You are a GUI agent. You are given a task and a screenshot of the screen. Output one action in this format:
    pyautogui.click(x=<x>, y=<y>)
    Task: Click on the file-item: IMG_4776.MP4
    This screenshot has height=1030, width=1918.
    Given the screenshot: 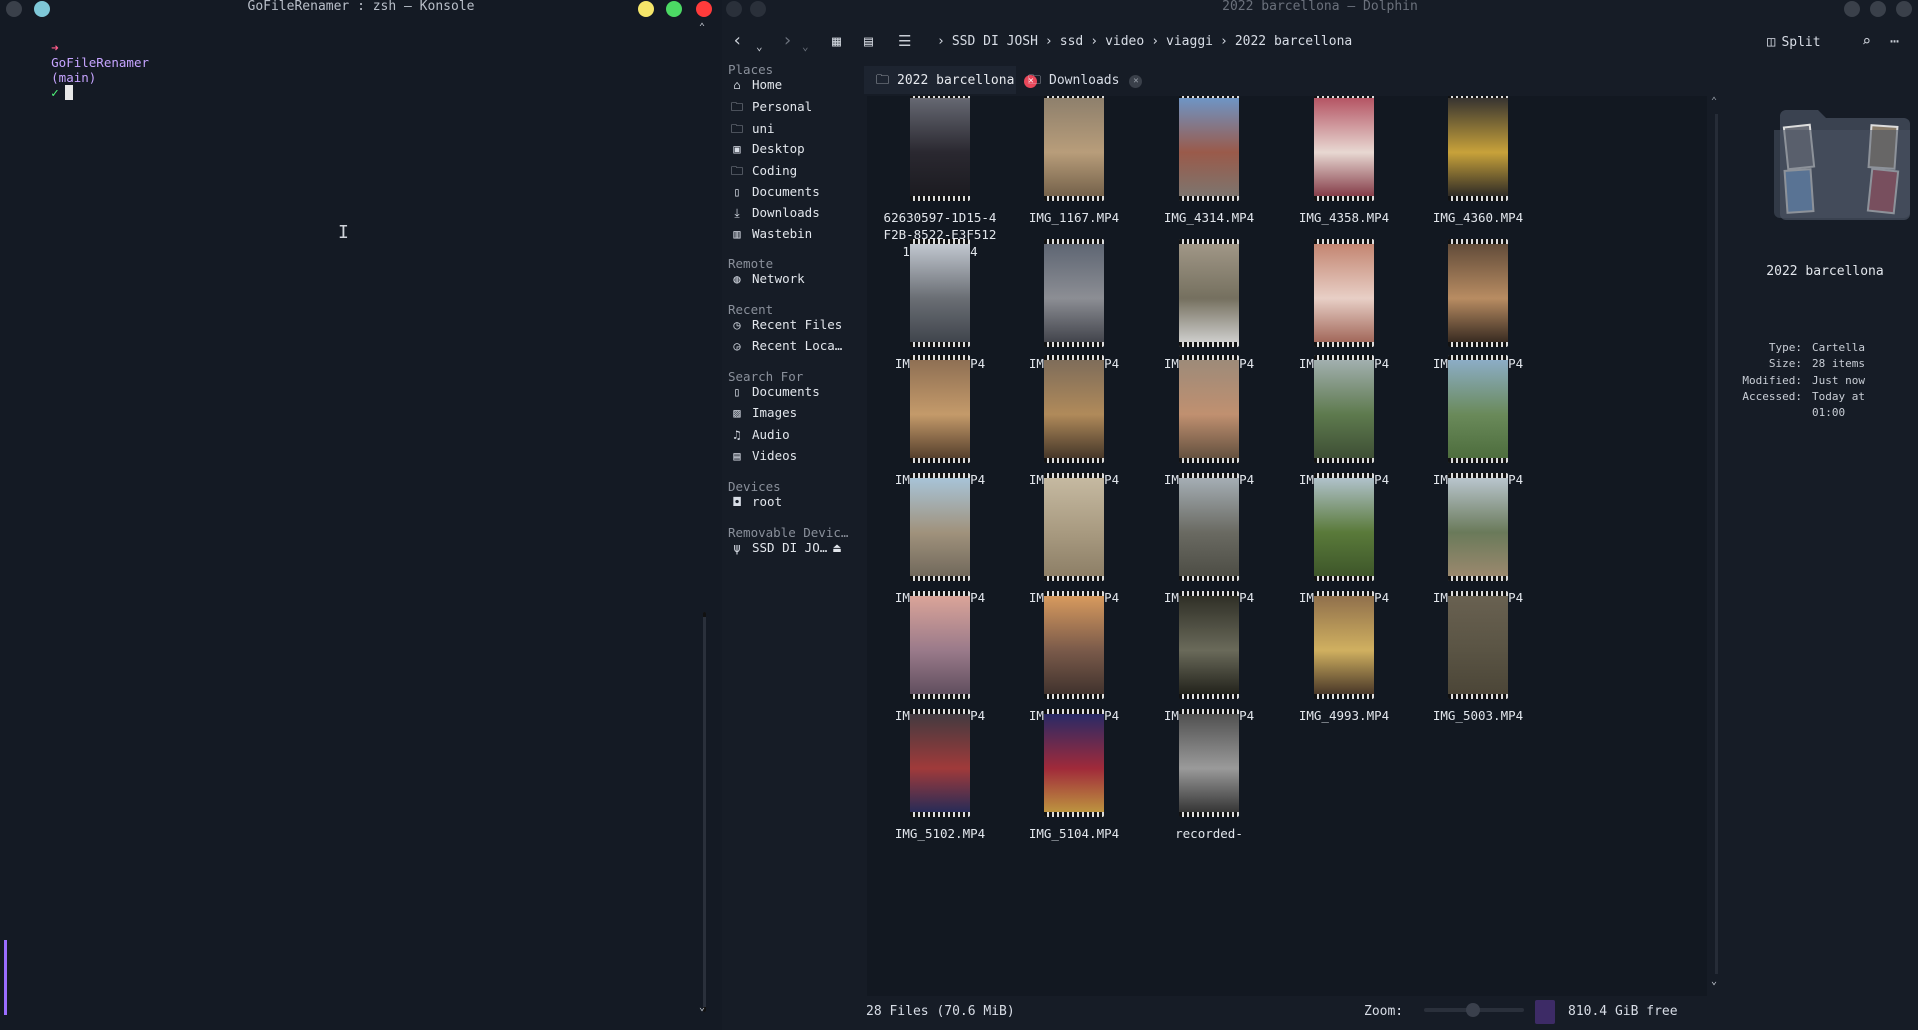 What is the action you would take?
    pyautogui.click(x=1478, y=421)
    